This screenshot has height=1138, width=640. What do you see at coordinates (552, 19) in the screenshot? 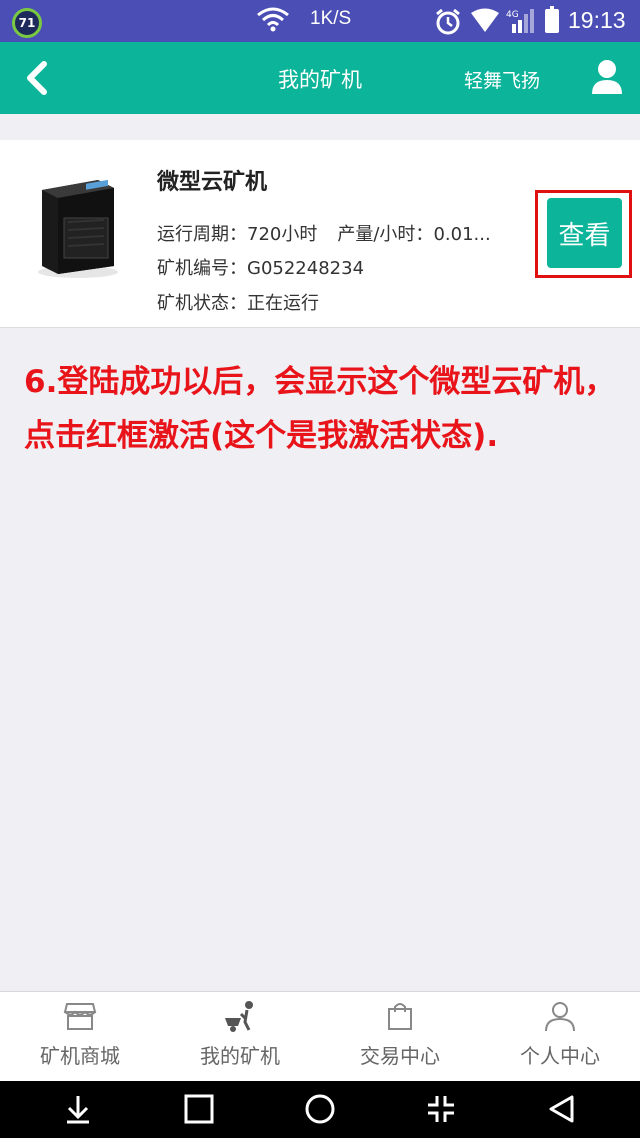
I see `battery-icon` at bounding box center [552, 19].